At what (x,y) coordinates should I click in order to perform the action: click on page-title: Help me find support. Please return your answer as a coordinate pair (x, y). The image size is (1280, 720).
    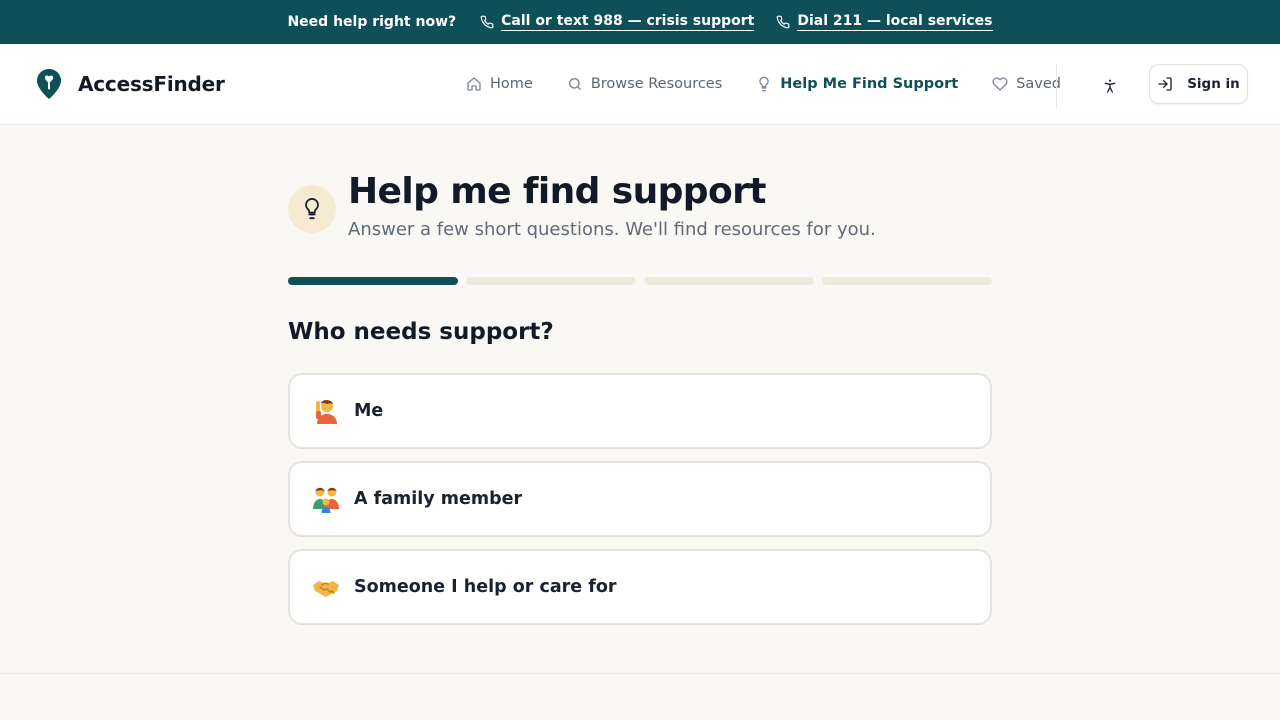
    Looking at the image, I should click on (557, 191).